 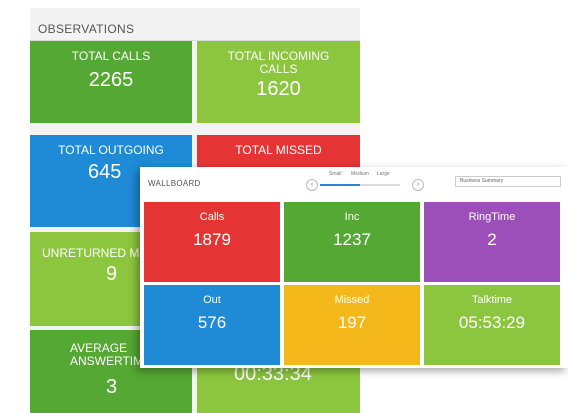 I want to click on tile-value: 2, so click(x=492, y=239).